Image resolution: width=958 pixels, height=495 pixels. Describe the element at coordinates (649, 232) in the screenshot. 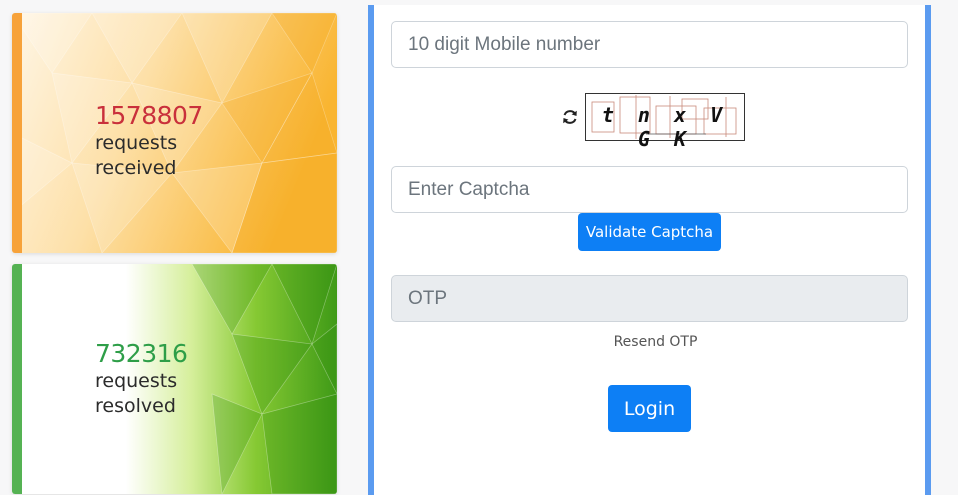

I see `validate-captcha-button: Validate Captcha` at that location.